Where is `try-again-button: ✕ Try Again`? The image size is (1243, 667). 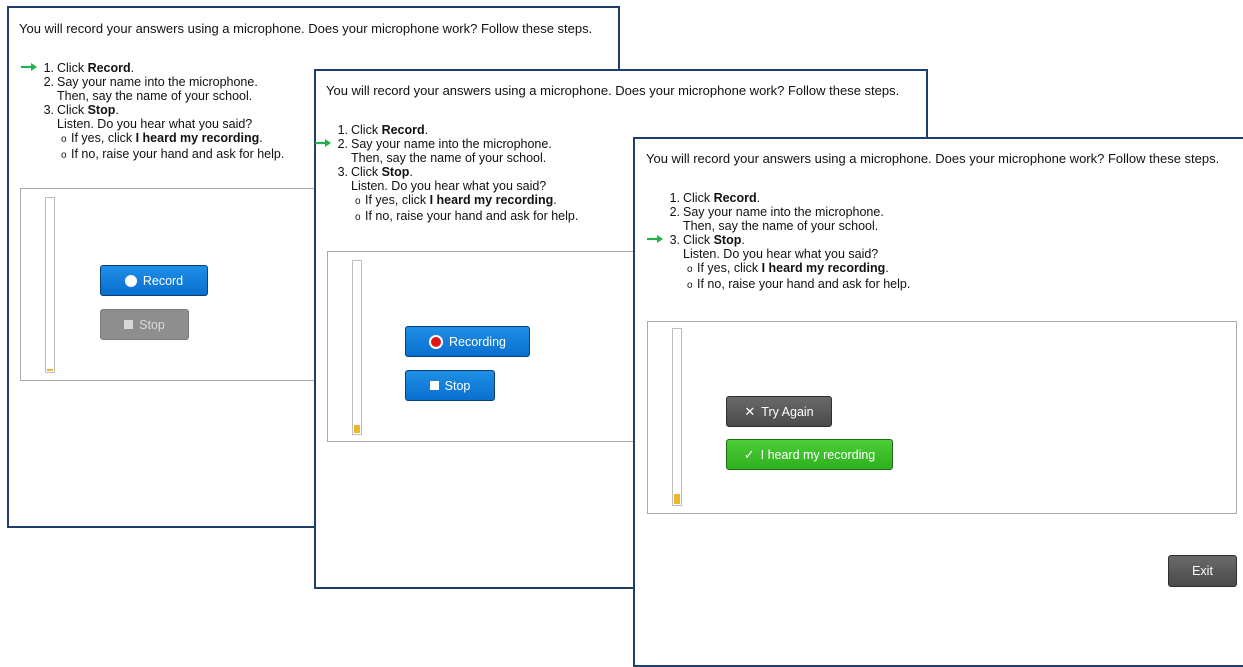 try-again-button: ✕ Try Again is located at coordinates (779, 411).